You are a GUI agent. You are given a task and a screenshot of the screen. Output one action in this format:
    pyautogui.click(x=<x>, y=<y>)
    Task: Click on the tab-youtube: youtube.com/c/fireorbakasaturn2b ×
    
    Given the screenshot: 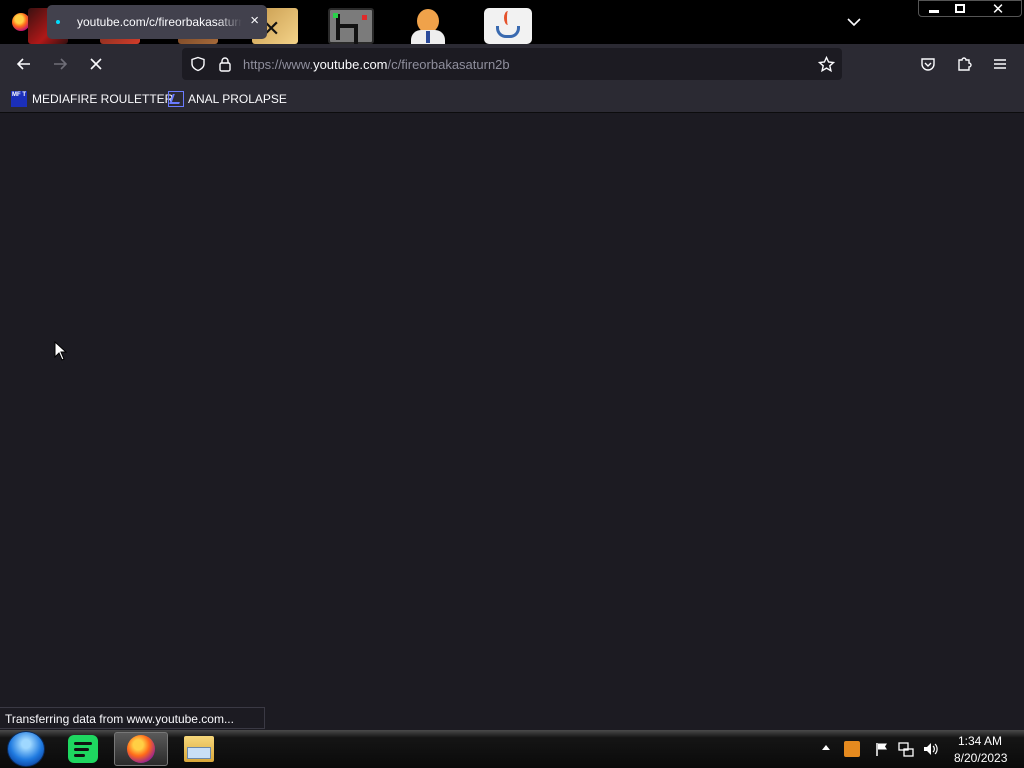 What is the action you would take?
    pyautogui.click(x=157, y=22)
    